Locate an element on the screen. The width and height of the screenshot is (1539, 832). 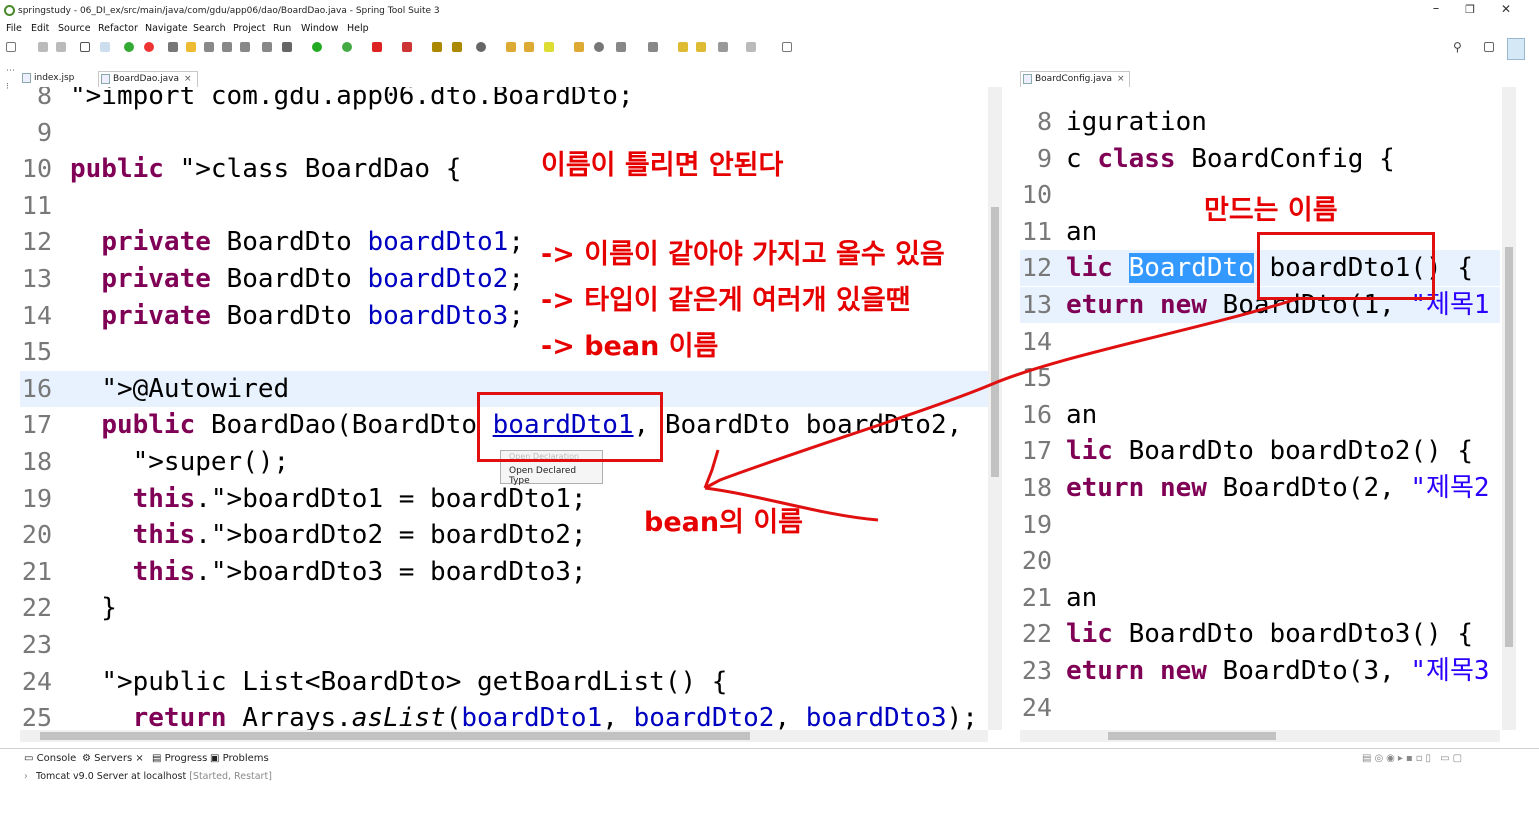
menu-navigate: Navigate is located at coordinates (166, 28).